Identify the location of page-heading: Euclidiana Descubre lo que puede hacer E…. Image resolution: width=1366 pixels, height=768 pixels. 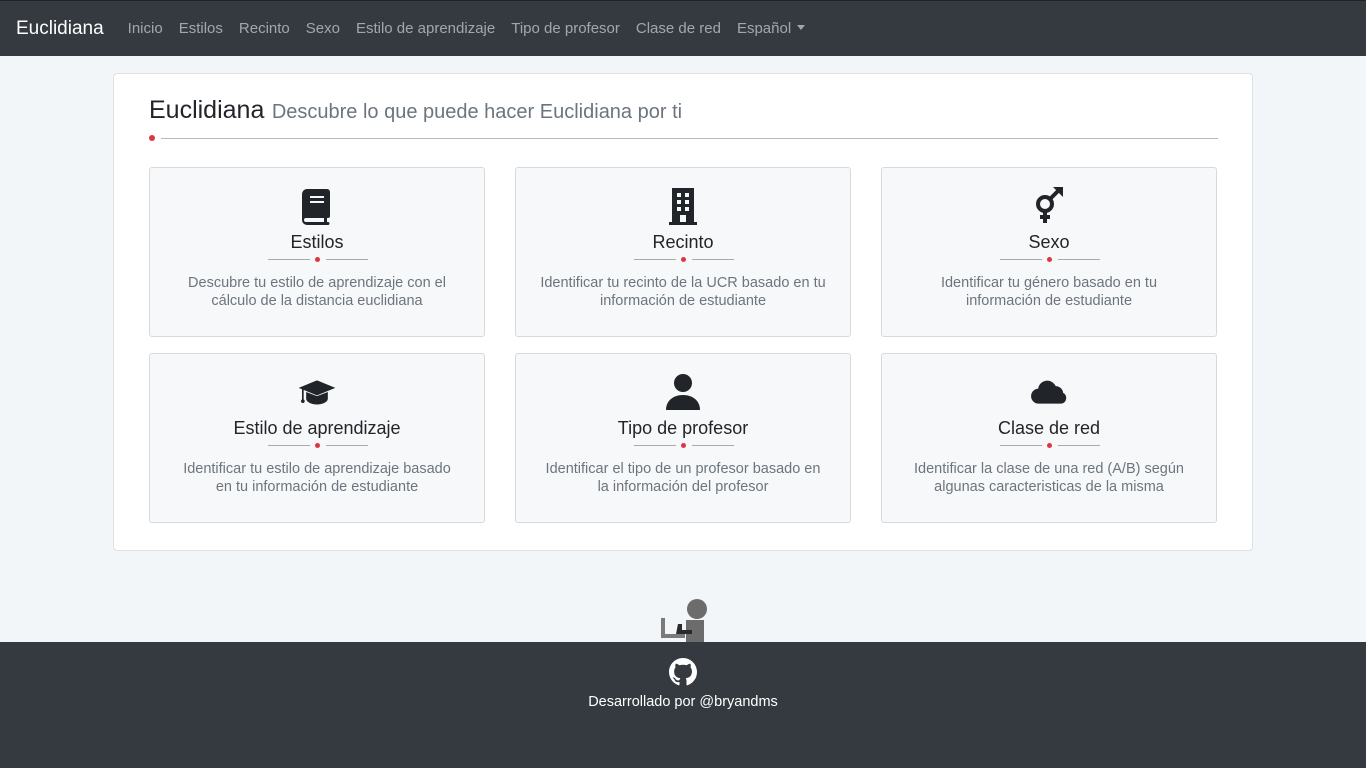
(415, 110).